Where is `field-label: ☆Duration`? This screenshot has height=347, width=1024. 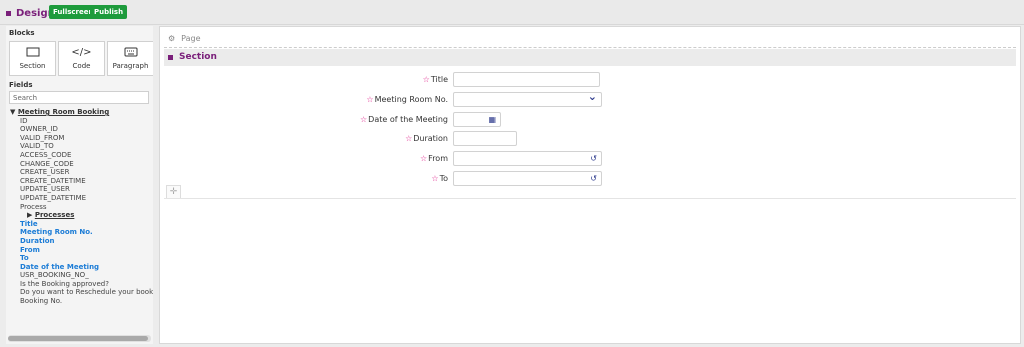
field-label: ☆Duration is located at coordinates (426, 138).